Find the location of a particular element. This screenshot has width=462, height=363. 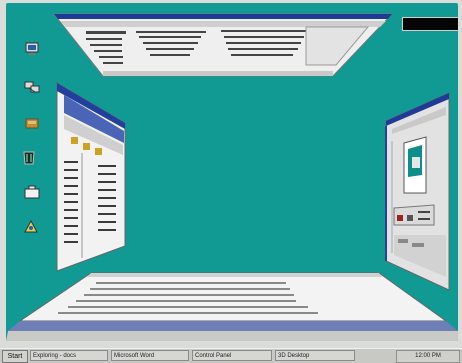

taskbar-button-explorer: Exploring - docs is located at coordinates (69, 355).